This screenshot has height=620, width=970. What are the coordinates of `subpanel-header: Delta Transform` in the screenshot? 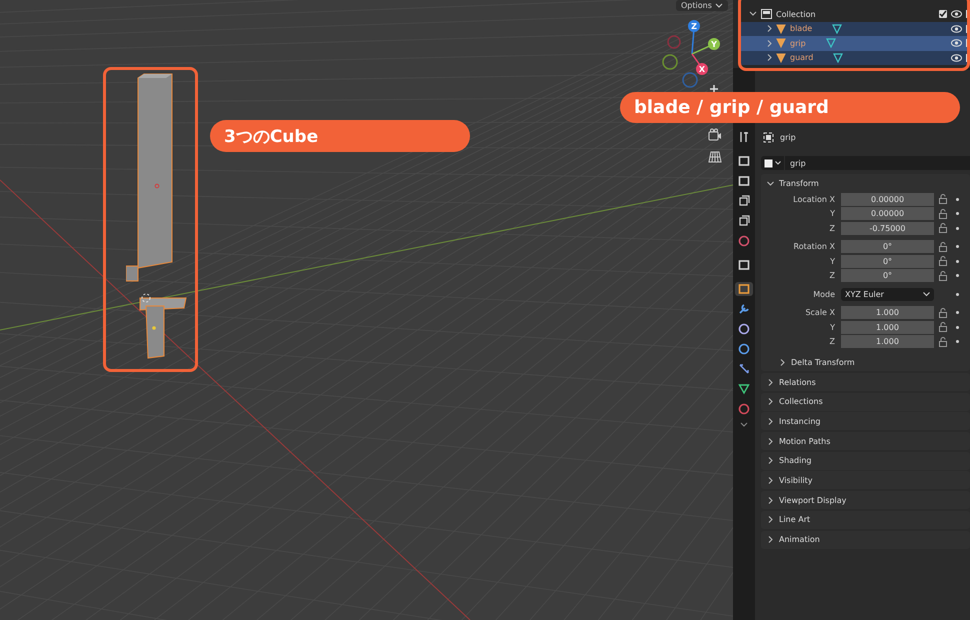 It's located at (865, 362).